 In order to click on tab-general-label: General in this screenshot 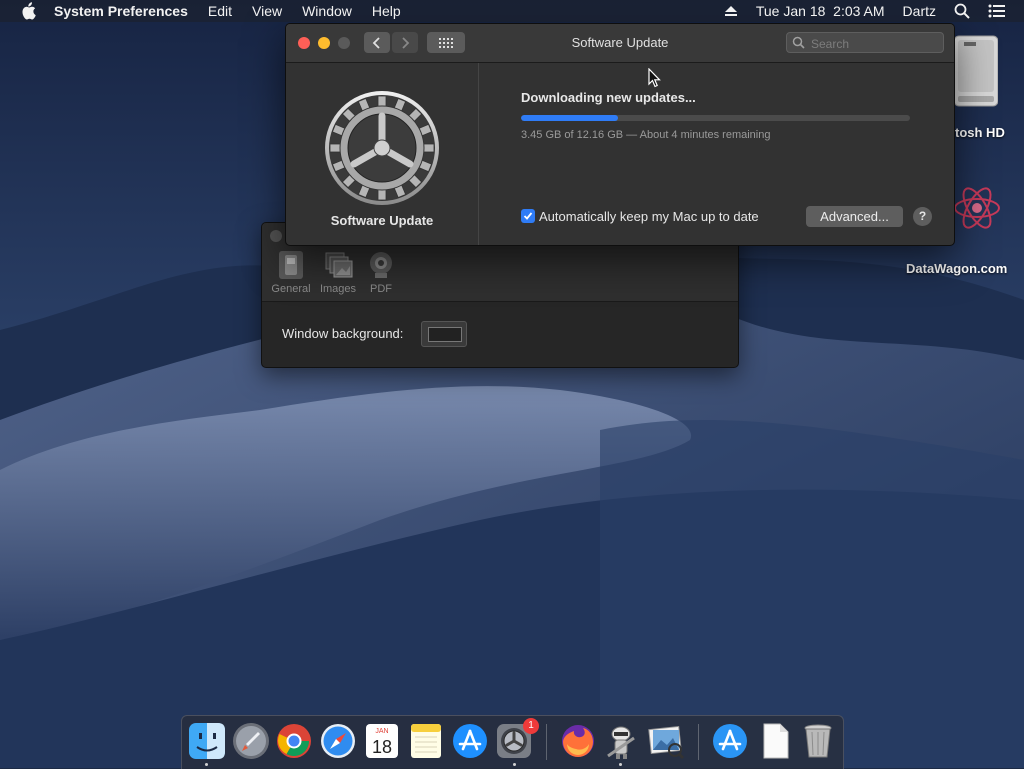, I will do `click(291, 289)`.